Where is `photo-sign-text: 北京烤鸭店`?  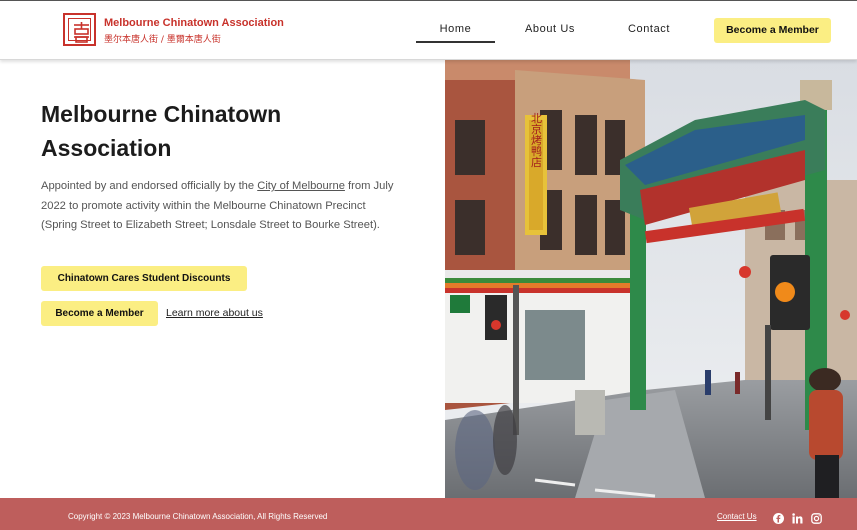
photo-sign-text: 北京烤鸭店 is located at coordinates (536, 139).